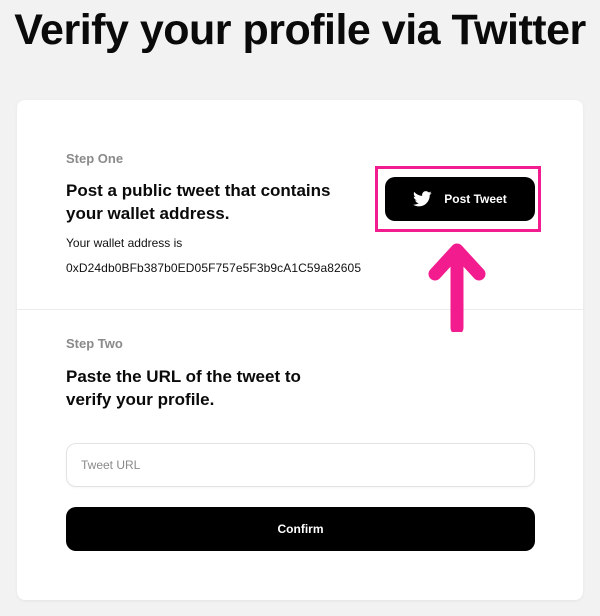  Describe the element at coordinates (300, 465) in the screenshot. I see `tweet-url-input` at that location.